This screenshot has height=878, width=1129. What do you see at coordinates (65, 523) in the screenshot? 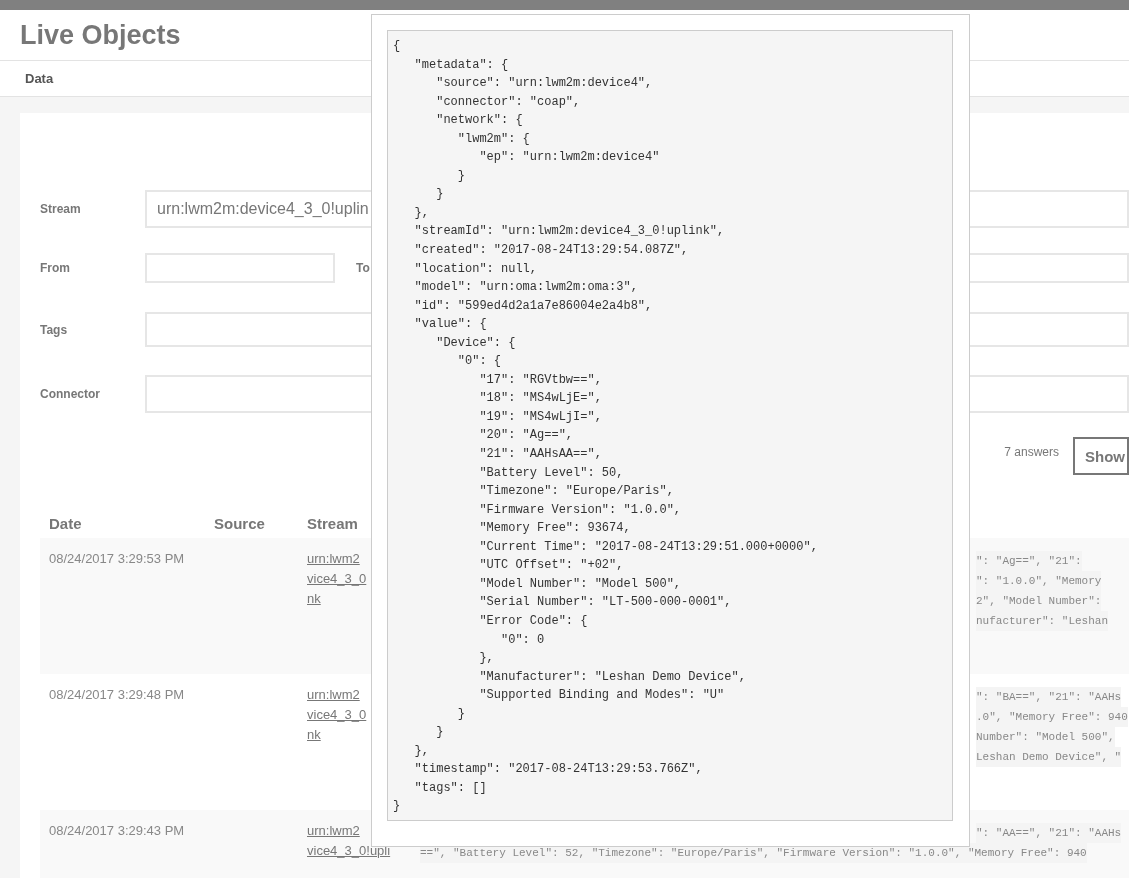
I see `column-header: Date` at bounding box center [65, 523].